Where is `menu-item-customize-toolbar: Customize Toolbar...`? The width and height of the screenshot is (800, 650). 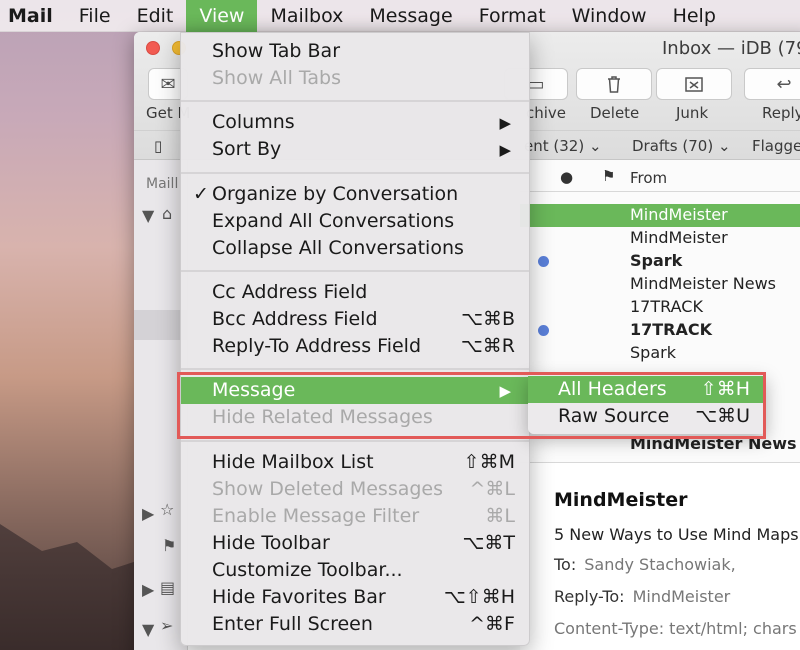 menu-item-customize-toolbar: Customize Toolbar... is located at coordinates (355, 570).